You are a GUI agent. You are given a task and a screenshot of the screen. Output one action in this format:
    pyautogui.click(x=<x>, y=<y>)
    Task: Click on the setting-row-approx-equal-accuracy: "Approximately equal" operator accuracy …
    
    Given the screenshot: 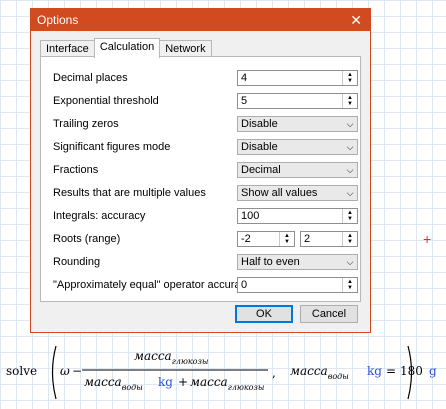 What is the action you would take?
    pyautogui.click(x=206, y=285)
    